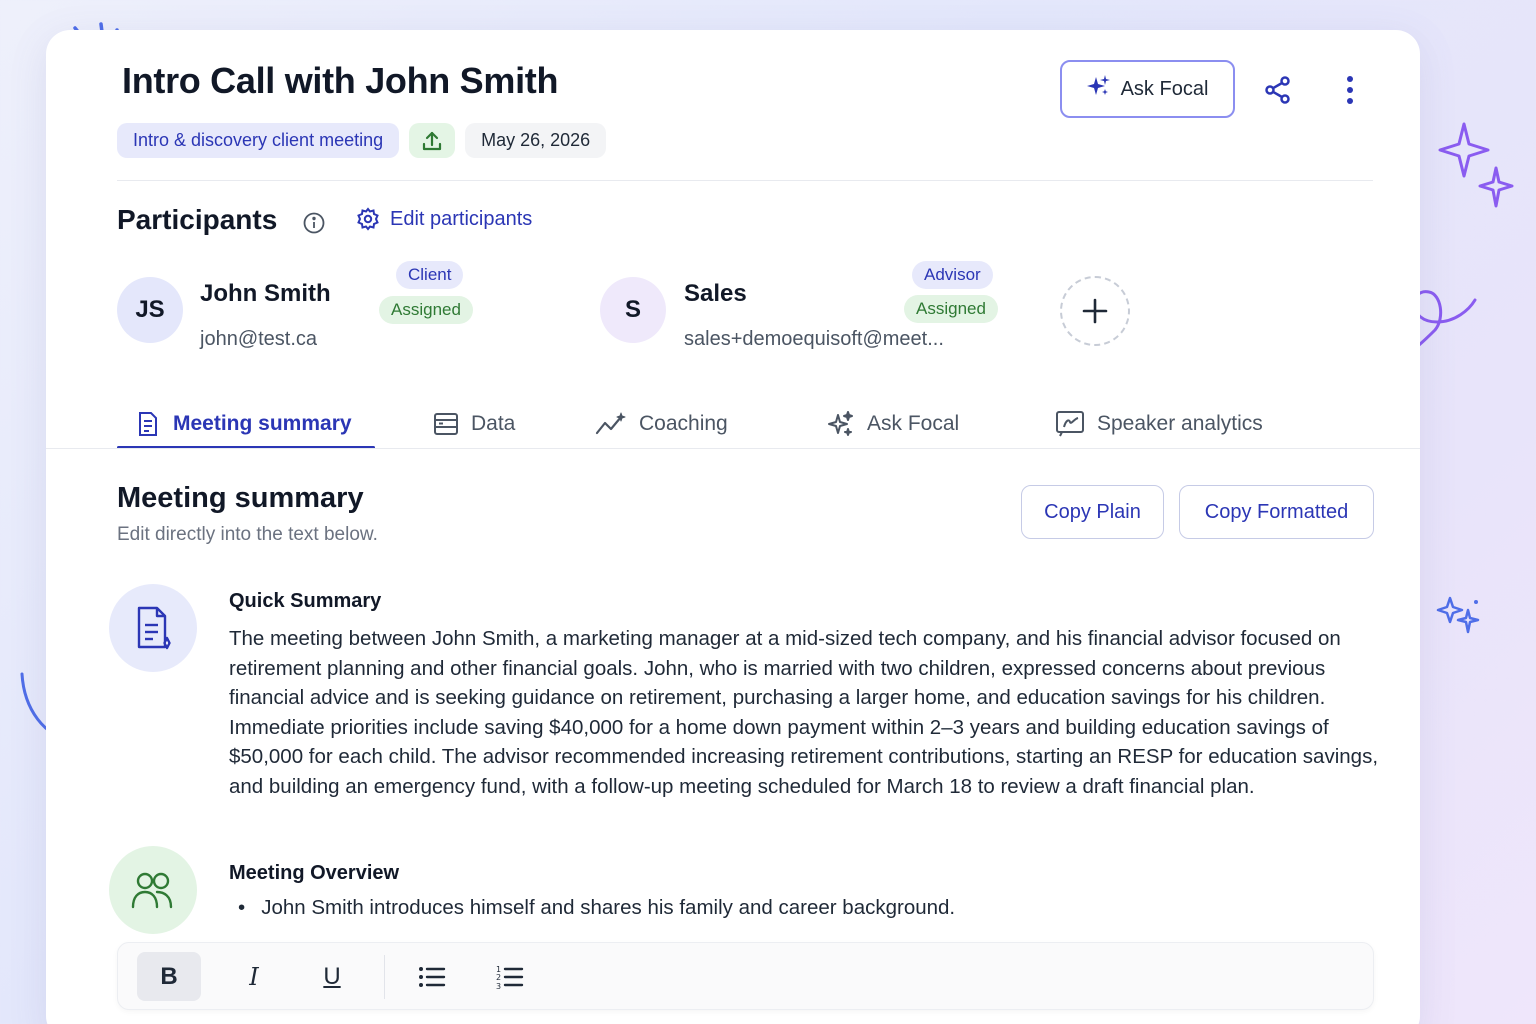 This screenshot has width=1536, height=1024. Describe the element at coordinates (262, 423) in the screenshot. I see `tab-label: Meeting summary` at that location.